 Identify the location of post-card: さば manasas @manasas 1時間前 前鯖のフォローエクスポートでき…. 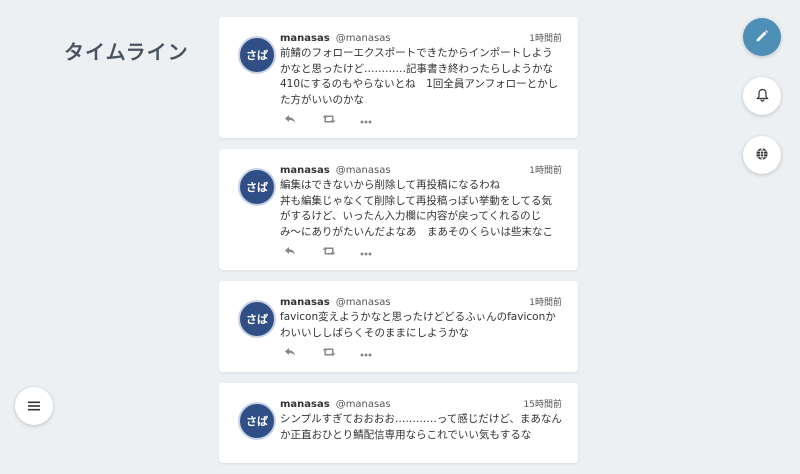
(398, 77).